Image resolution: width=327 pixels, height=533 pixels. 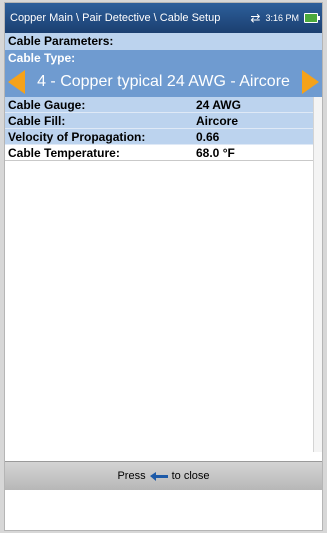 What do you see at coordinates (163, 41) in the screenshot?
I see `section-header: Cable Parameters:` at bounding box center [163, 41].